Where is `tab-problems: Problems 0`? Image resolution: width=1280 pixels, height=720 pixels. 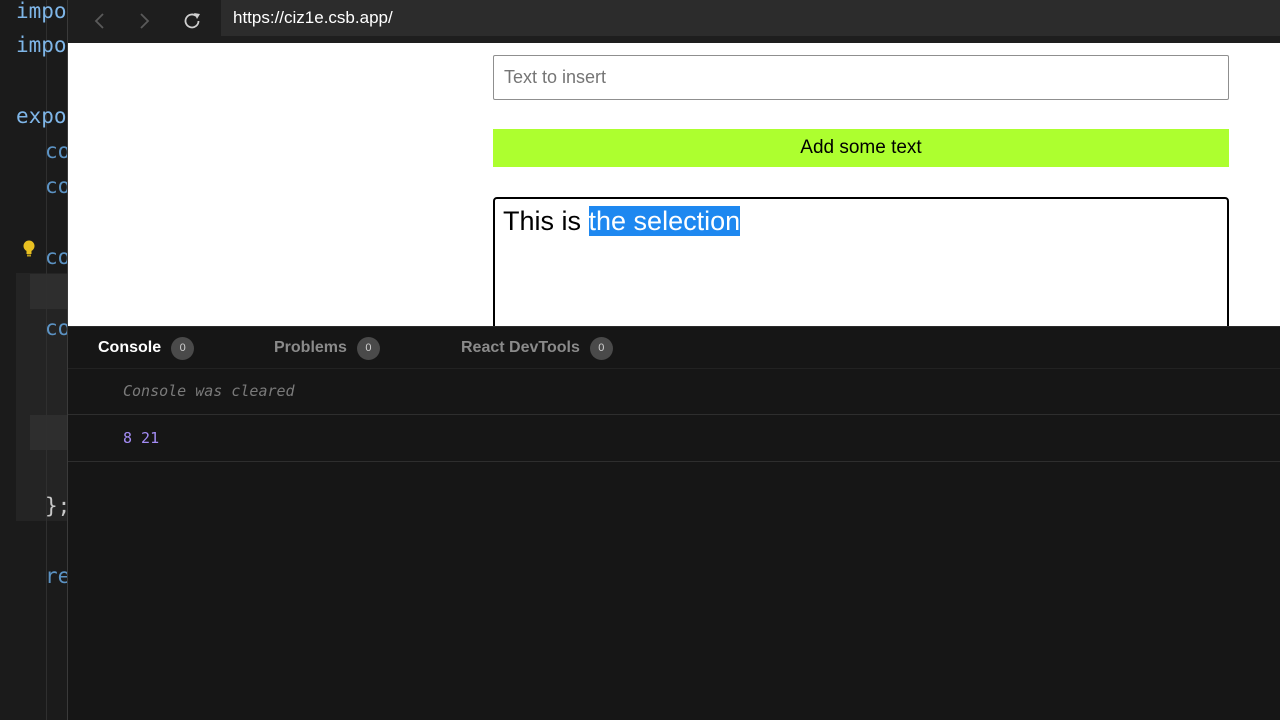
tab-problems: Problems 0 is located at coordinates (327, 348).